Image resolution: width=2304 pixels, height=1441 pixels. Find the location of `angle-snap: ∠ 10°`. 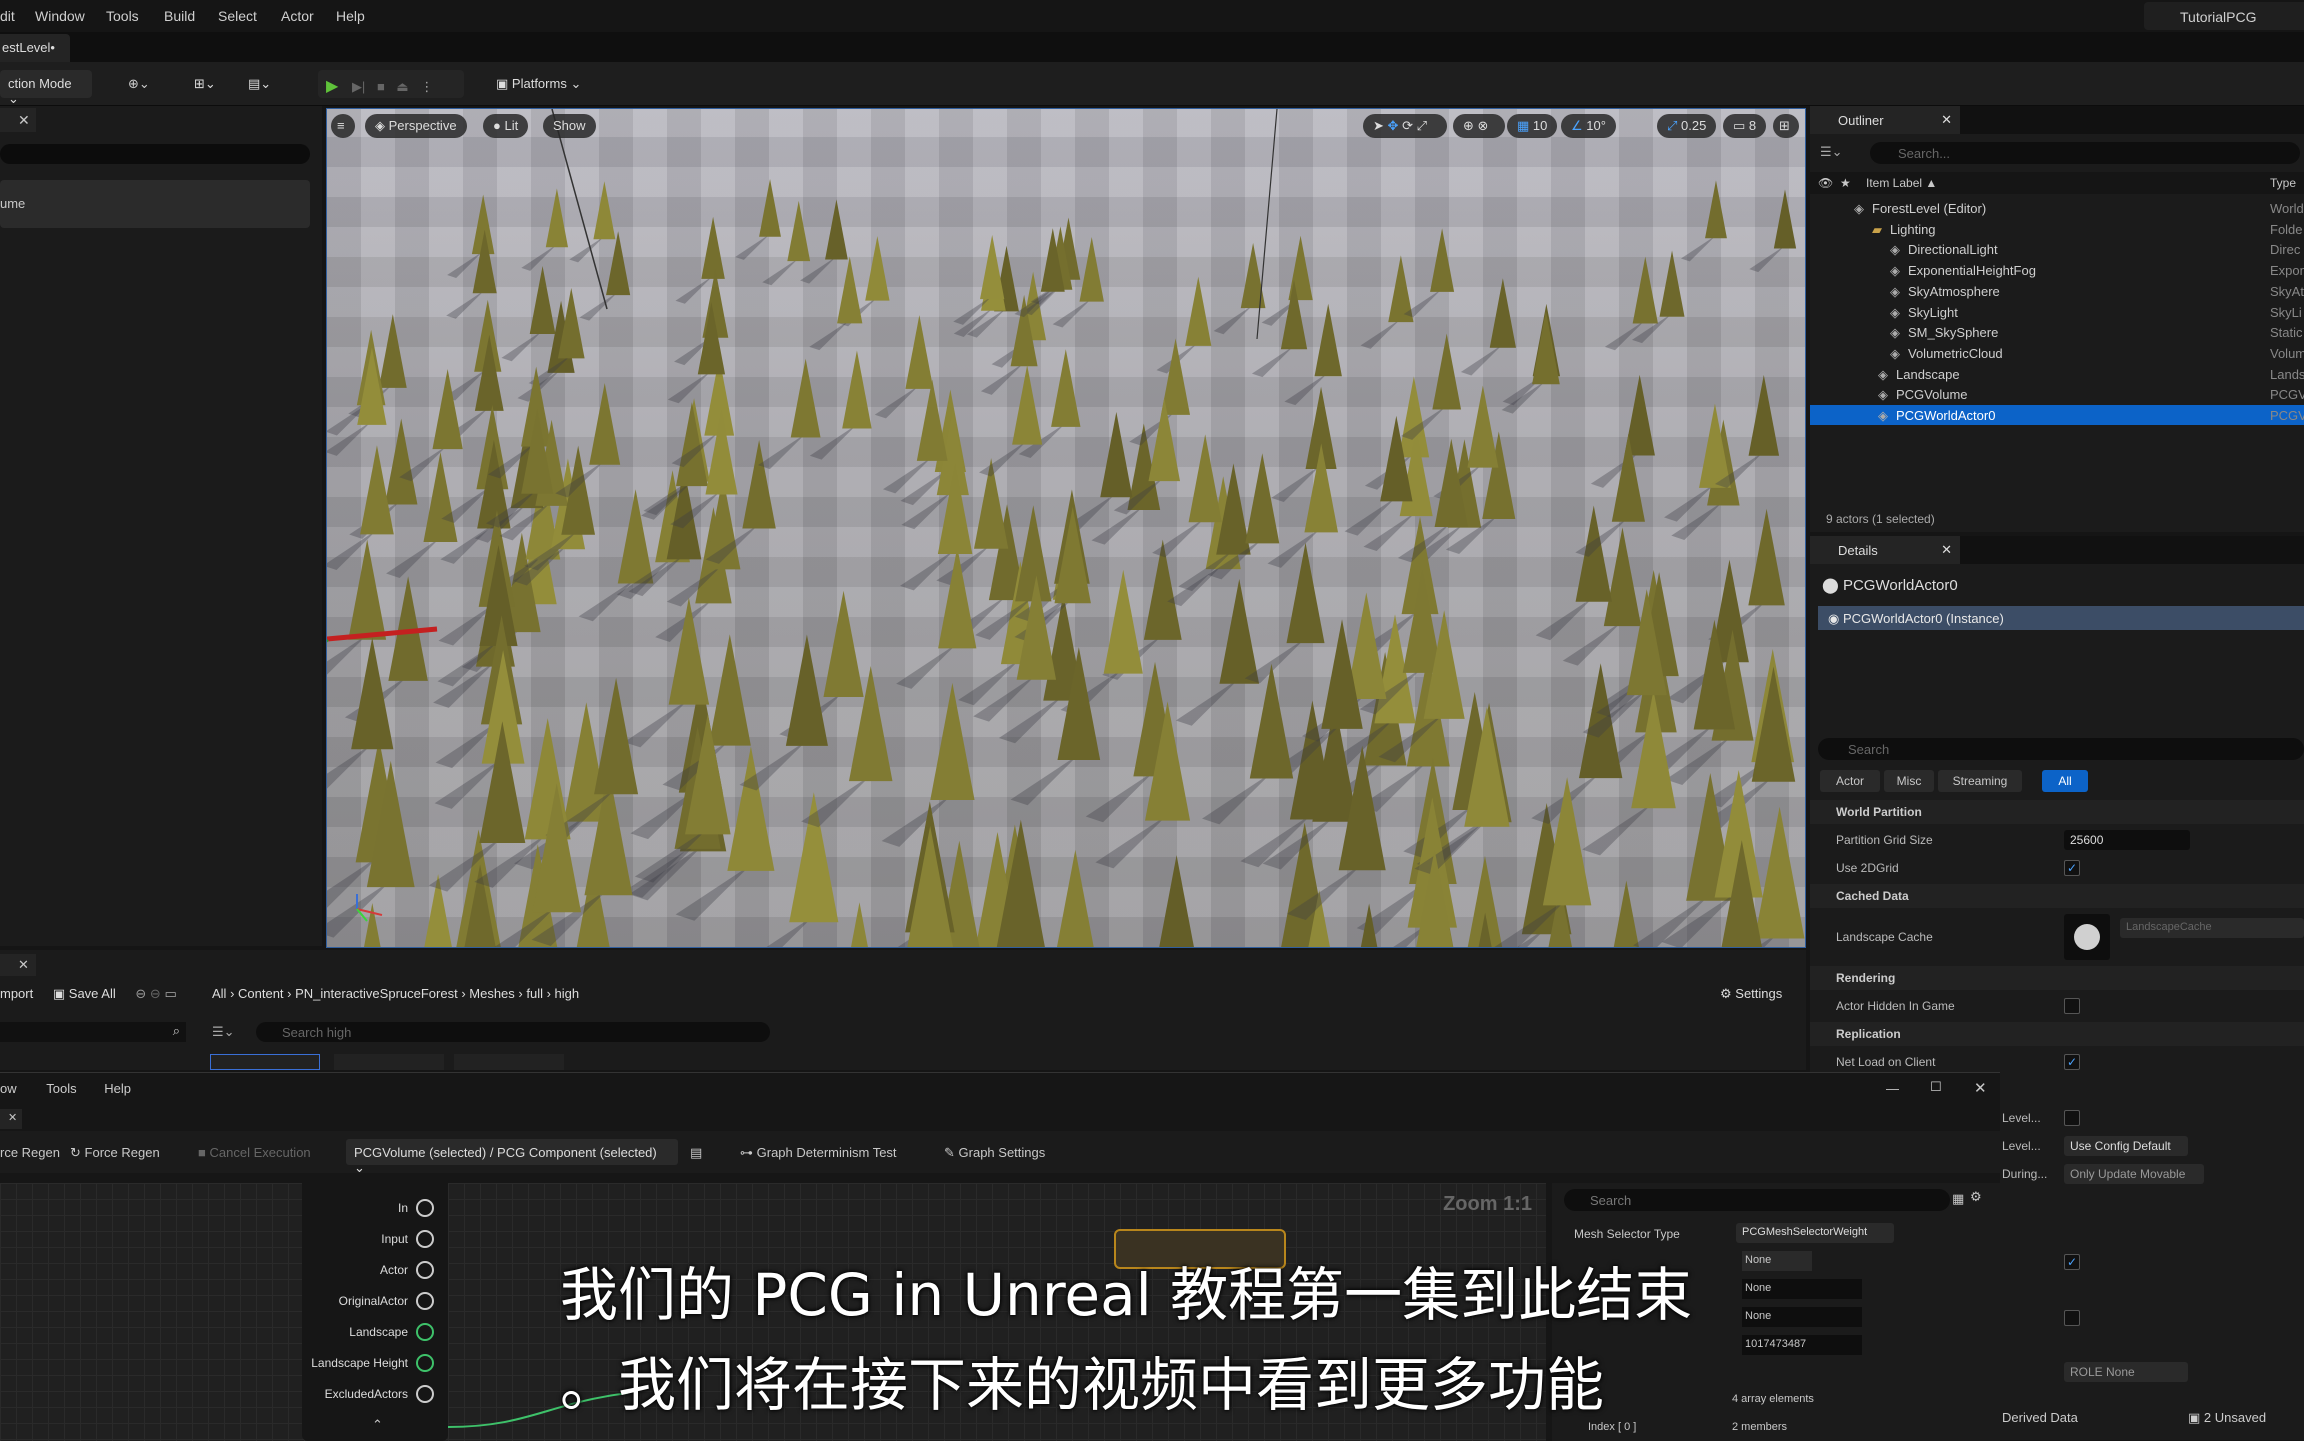

angle-snap: ∠ 10° is located at coordinates (1588, 126).